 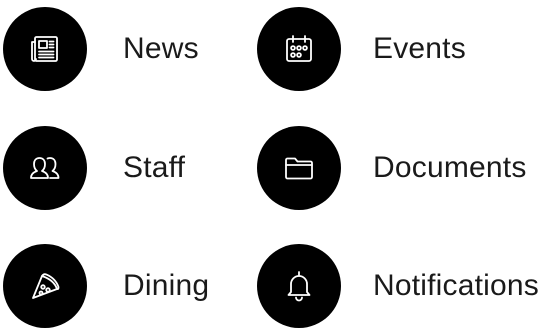 I want to click on pizza-slice-icon, so click(x=45, y=286).